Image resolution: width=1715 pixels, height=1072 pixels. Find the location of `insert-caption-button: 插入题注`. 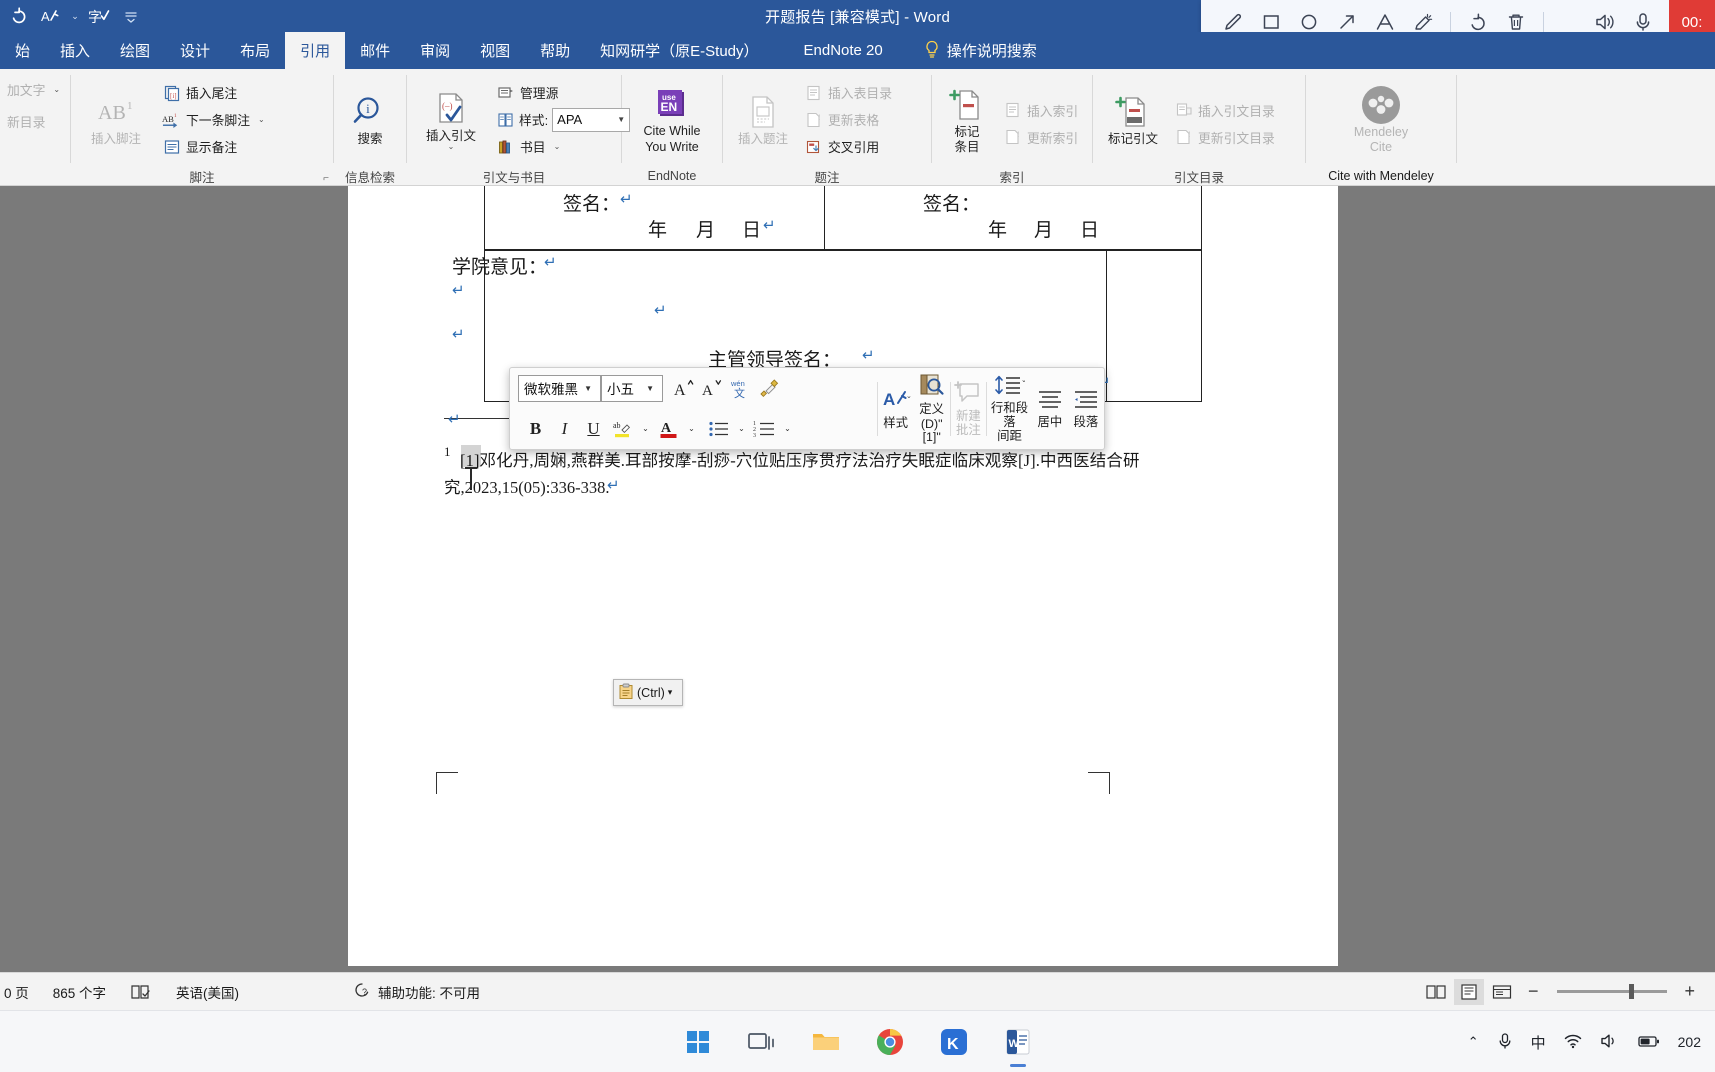

insert-caption-button: 插入题注 is located at coordinates (763, 119).